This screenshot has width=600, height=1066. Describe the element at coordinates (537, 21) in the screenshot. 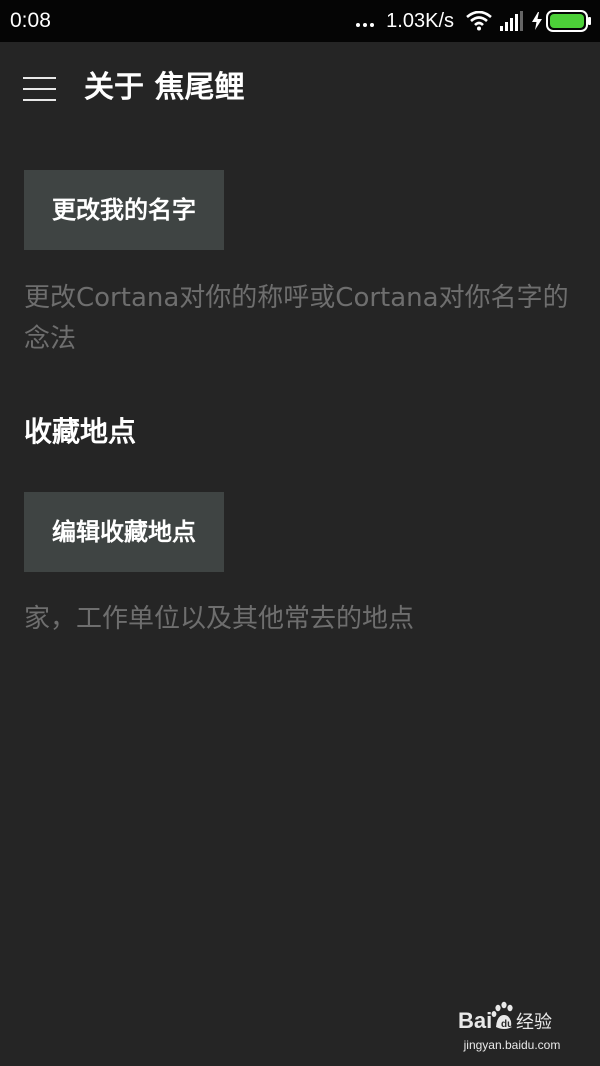

I see `charging-icon` at that location.